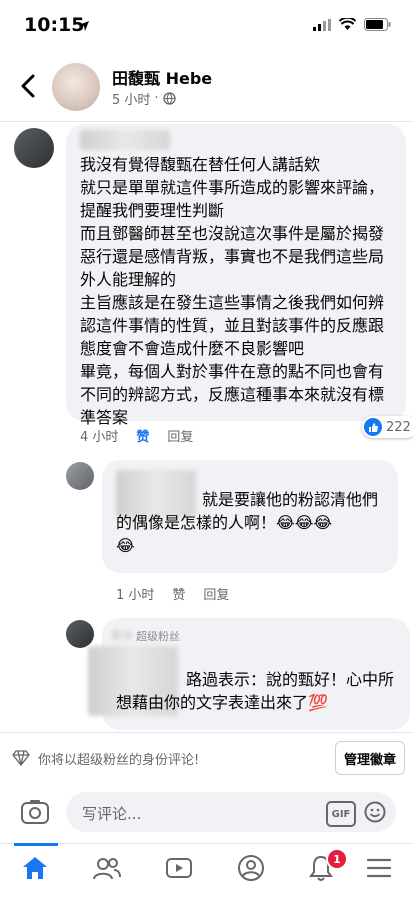 Image resolution: width=413 pixels, height=898 pixels. I want to click on manage-badges-button: 管理徽章, so click(370, 758).